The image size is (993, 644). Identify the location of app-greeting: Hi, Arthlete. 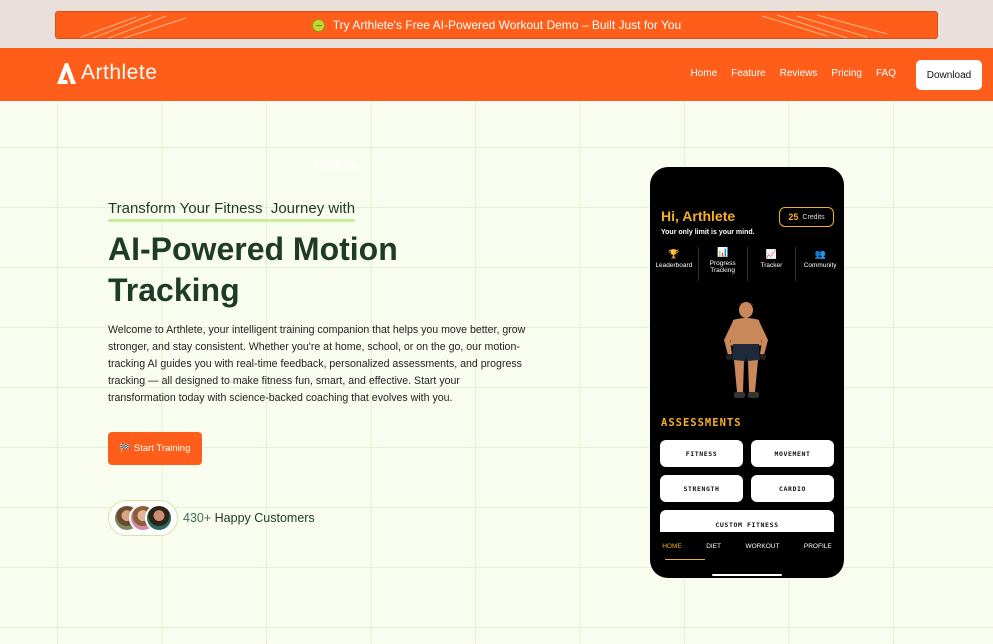
(698, 216).